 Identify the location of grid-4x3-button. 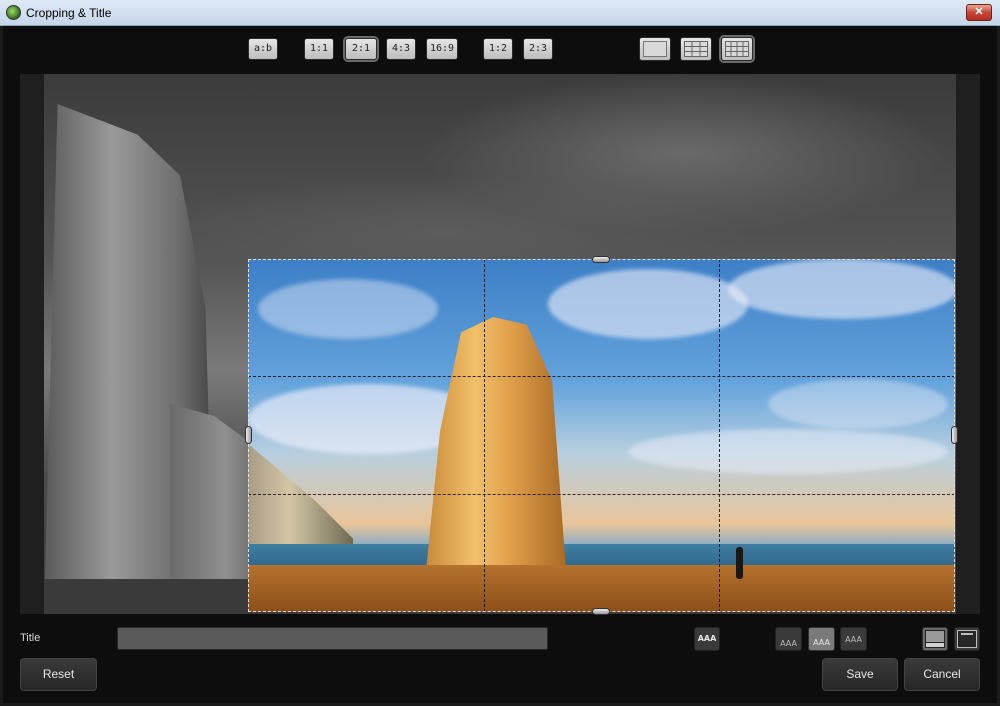
(737, 49).